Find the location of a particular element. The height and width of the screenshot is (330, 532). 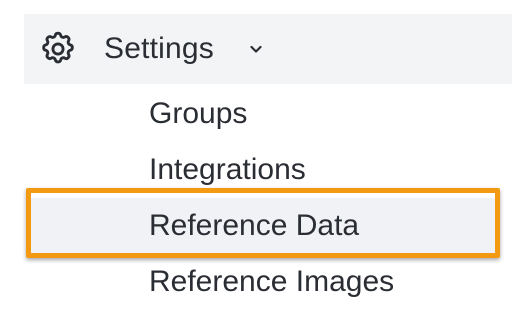

settings-label: Settings is located at coordinates (159, 48).